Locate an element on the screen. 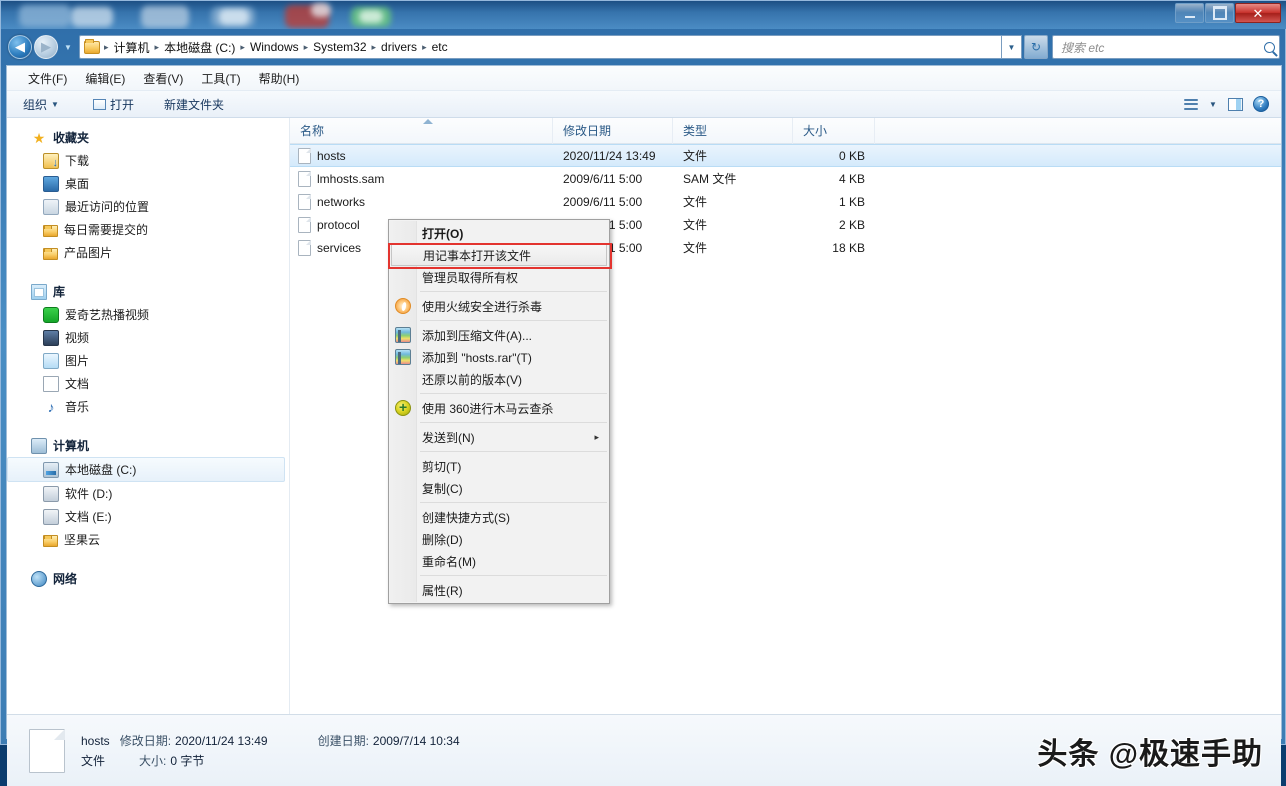  close-button: ✕ is located at coordinates (1258, 13).